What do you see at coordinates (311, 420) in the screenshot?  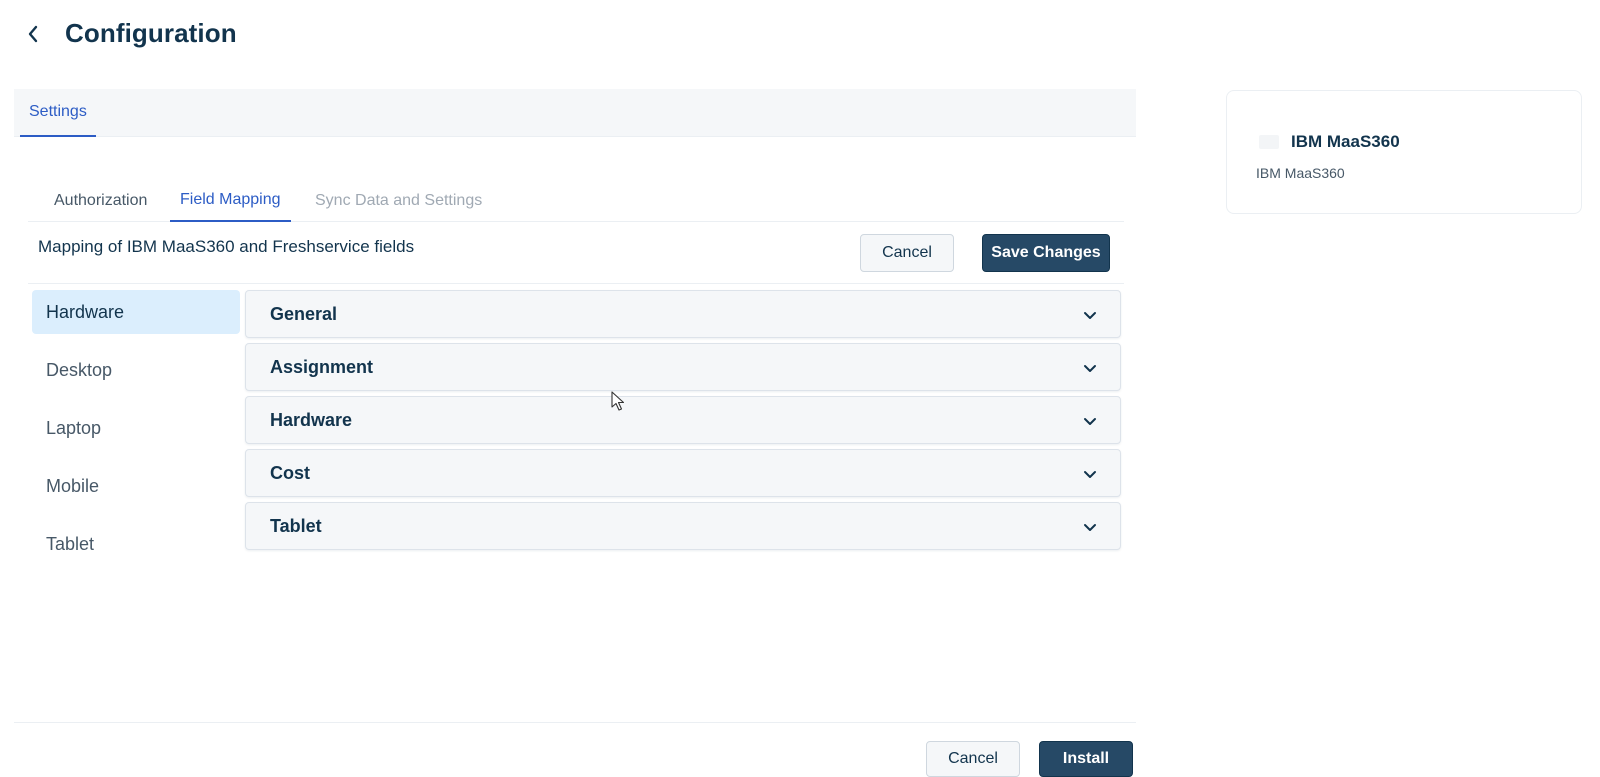 I see `section-label: Hardware` at bounding box center [311, 420].